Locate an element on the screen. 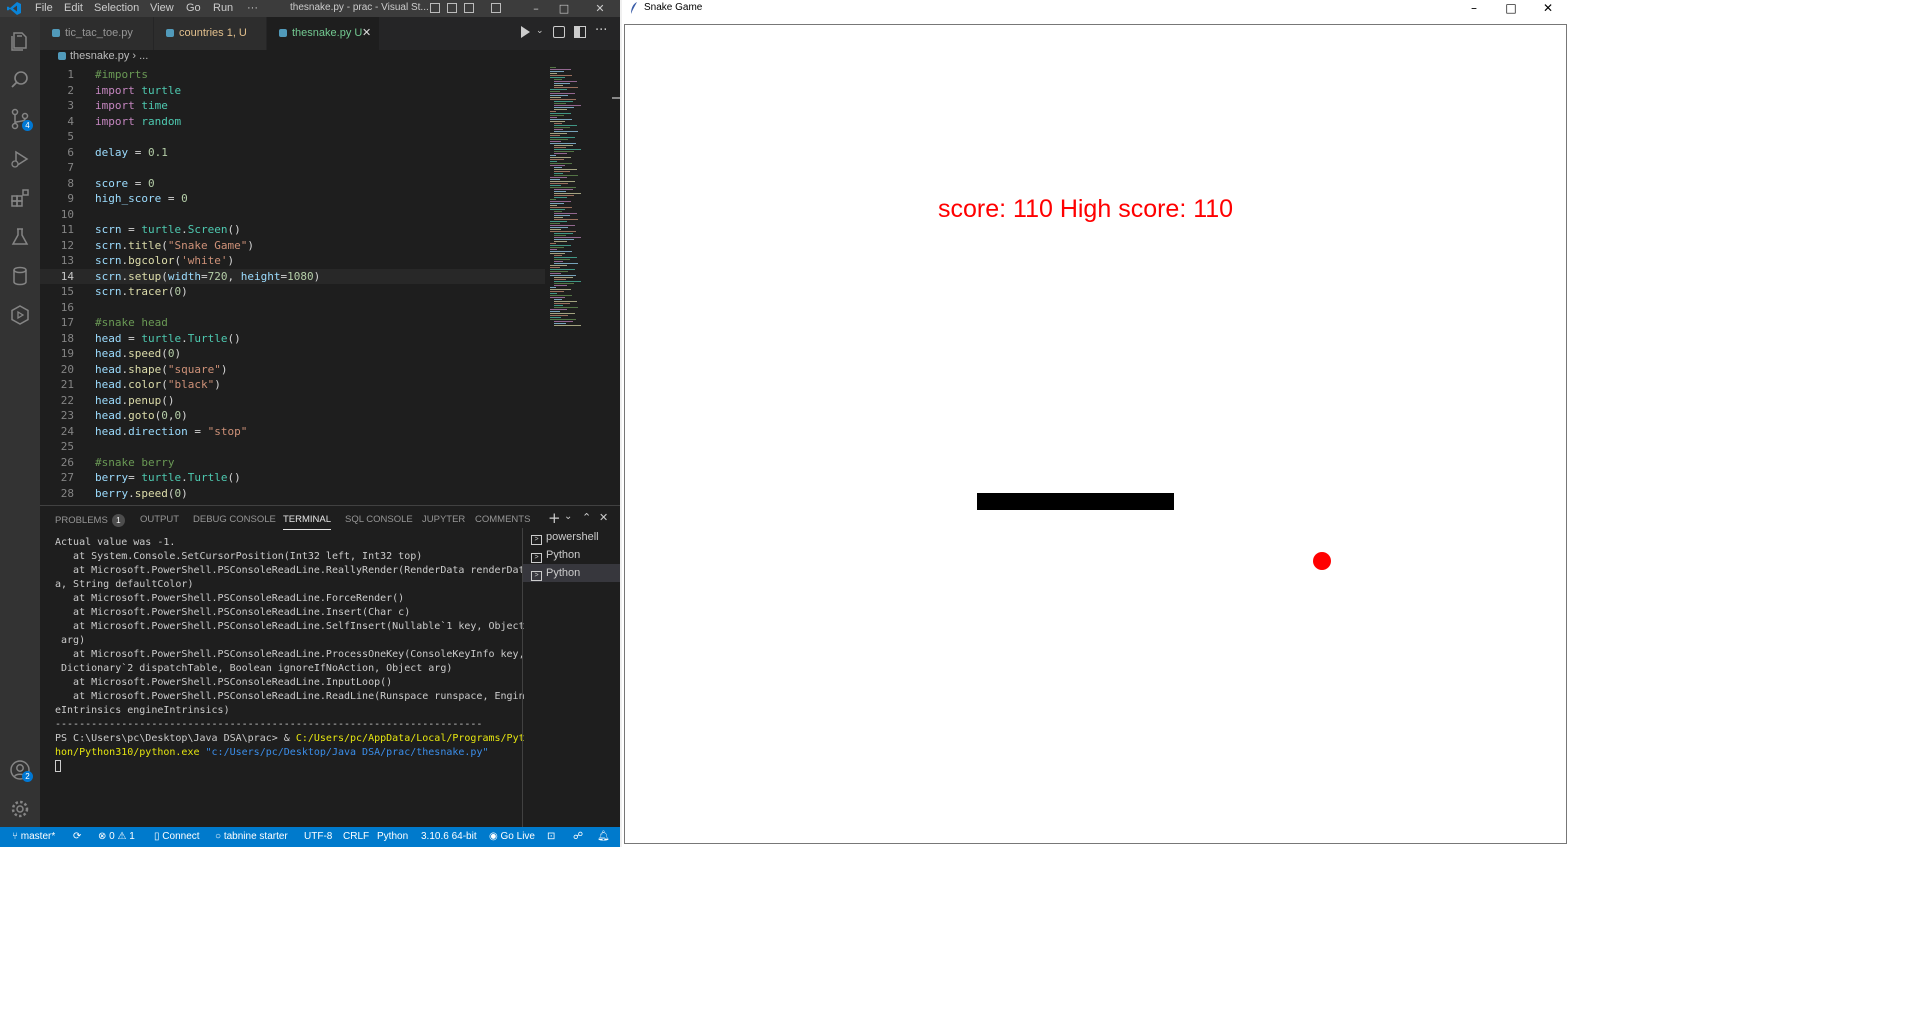  maximize-button: □ is located at coordinates (564, 8).